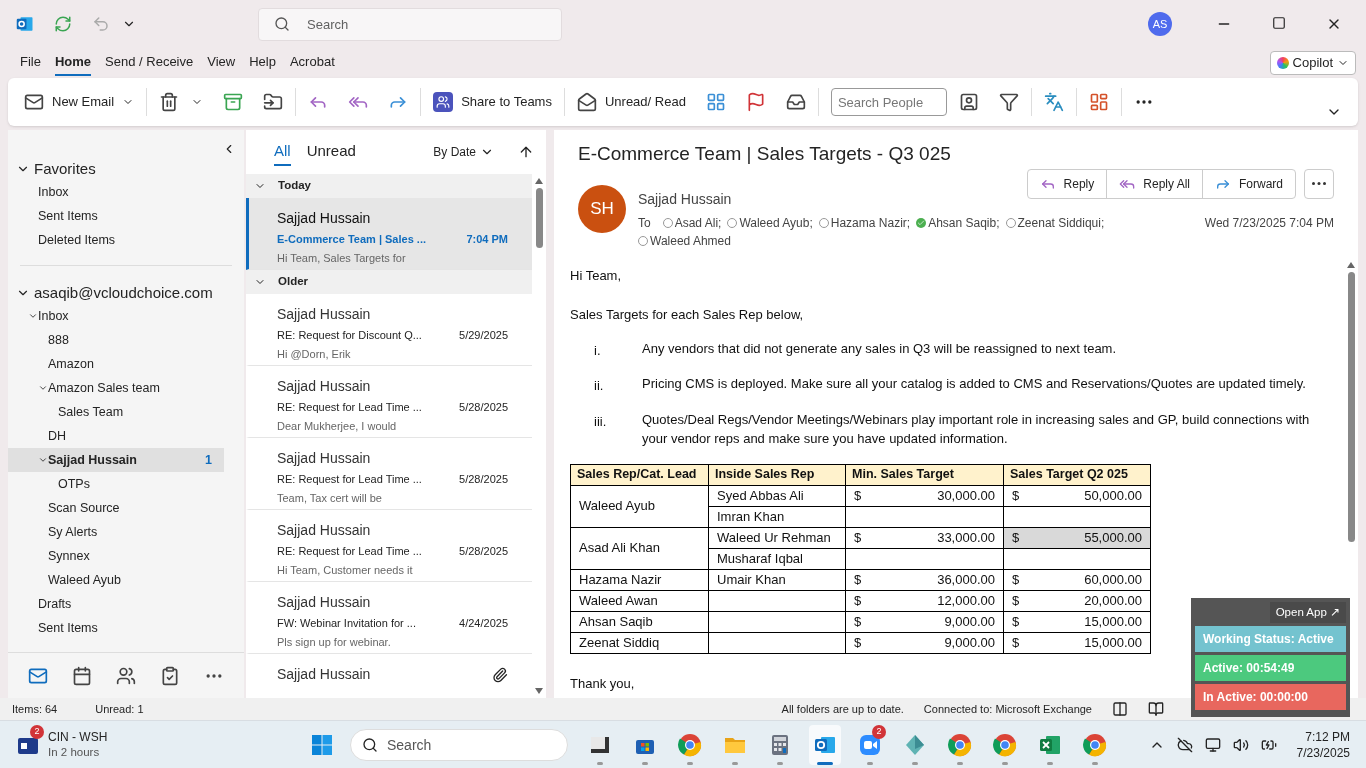  Describe the element at coordinates (715, 102) in the screenshot. I see `categorize-icon` at that location.